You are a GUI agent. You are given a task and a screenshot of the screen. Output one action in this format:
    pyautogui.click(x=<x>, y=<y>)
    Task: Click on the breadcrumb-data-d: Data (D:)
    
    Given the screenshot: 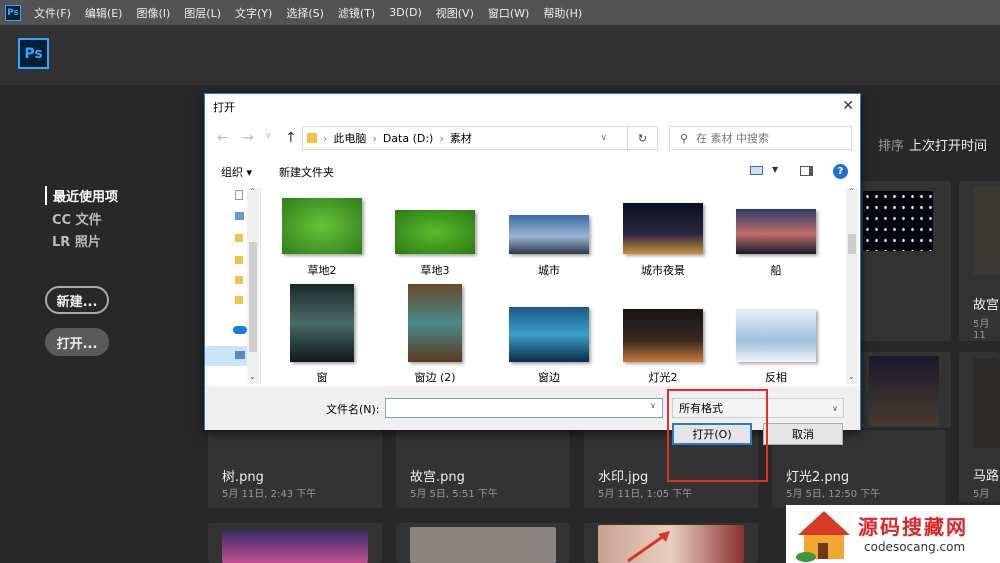 What is the action you would take?
    pyautogui.click(x=408, y=138)
    